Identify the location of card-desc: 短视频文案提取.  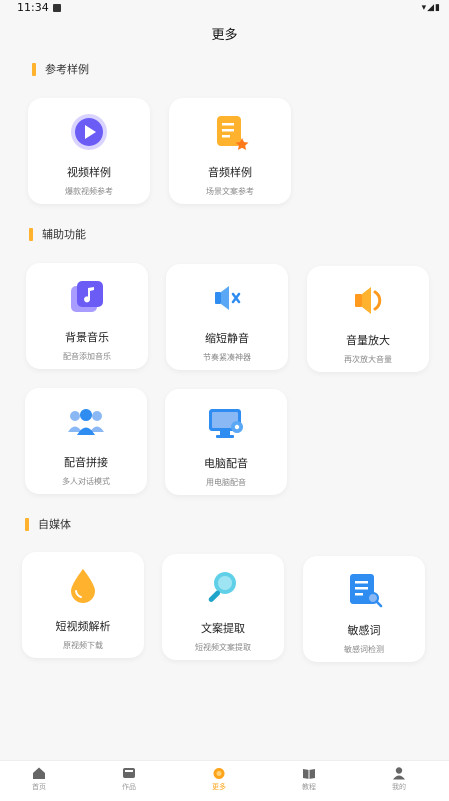
(223, 647).